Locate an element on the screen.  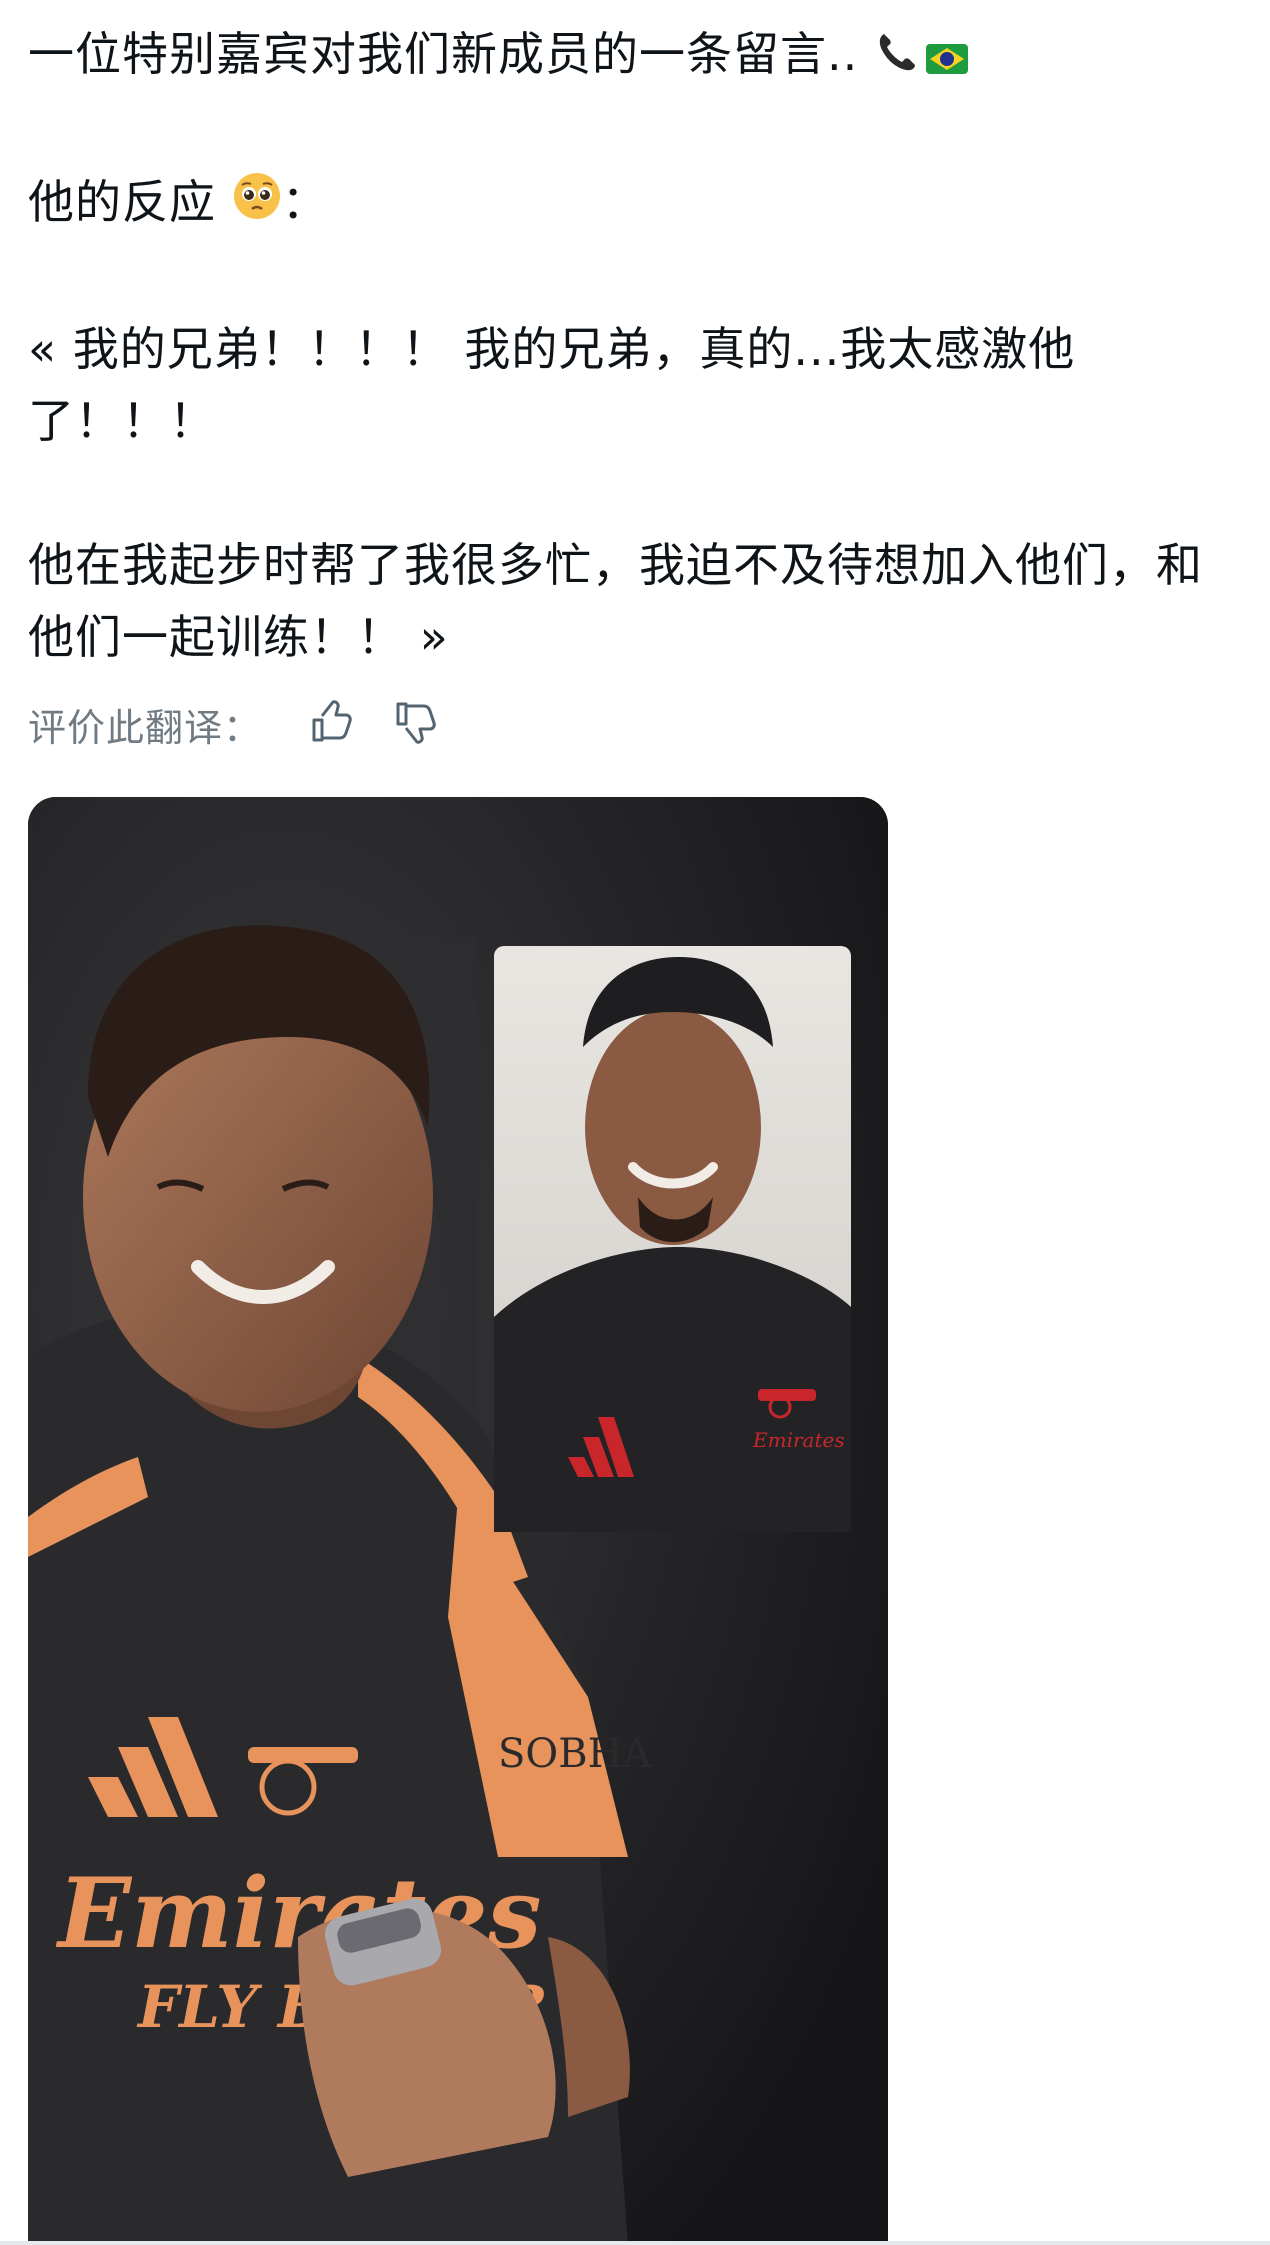
translation-feedback: 评价此翻译： is located at coordinates (236, 724).